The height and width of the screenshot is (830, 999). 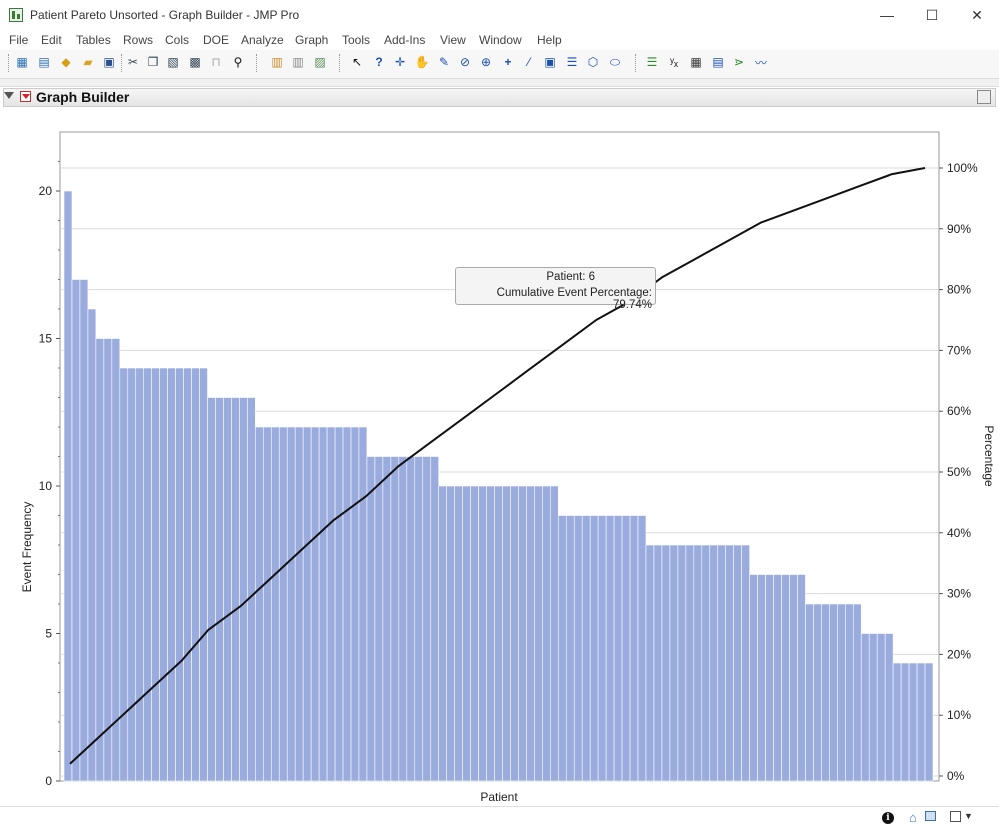 What do you see at coordinates (761, 62) in the screenshot?
I see `control-chart-icon: 〰` at bounding box center [761, 62].